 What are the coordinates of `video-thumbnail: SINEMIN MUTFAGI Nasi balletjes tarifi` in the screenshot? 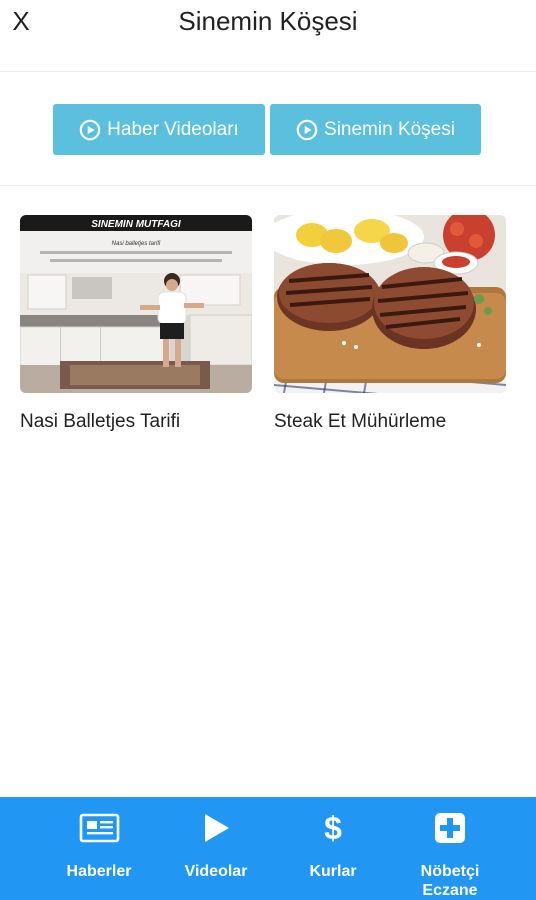 It's located at (136, 304).